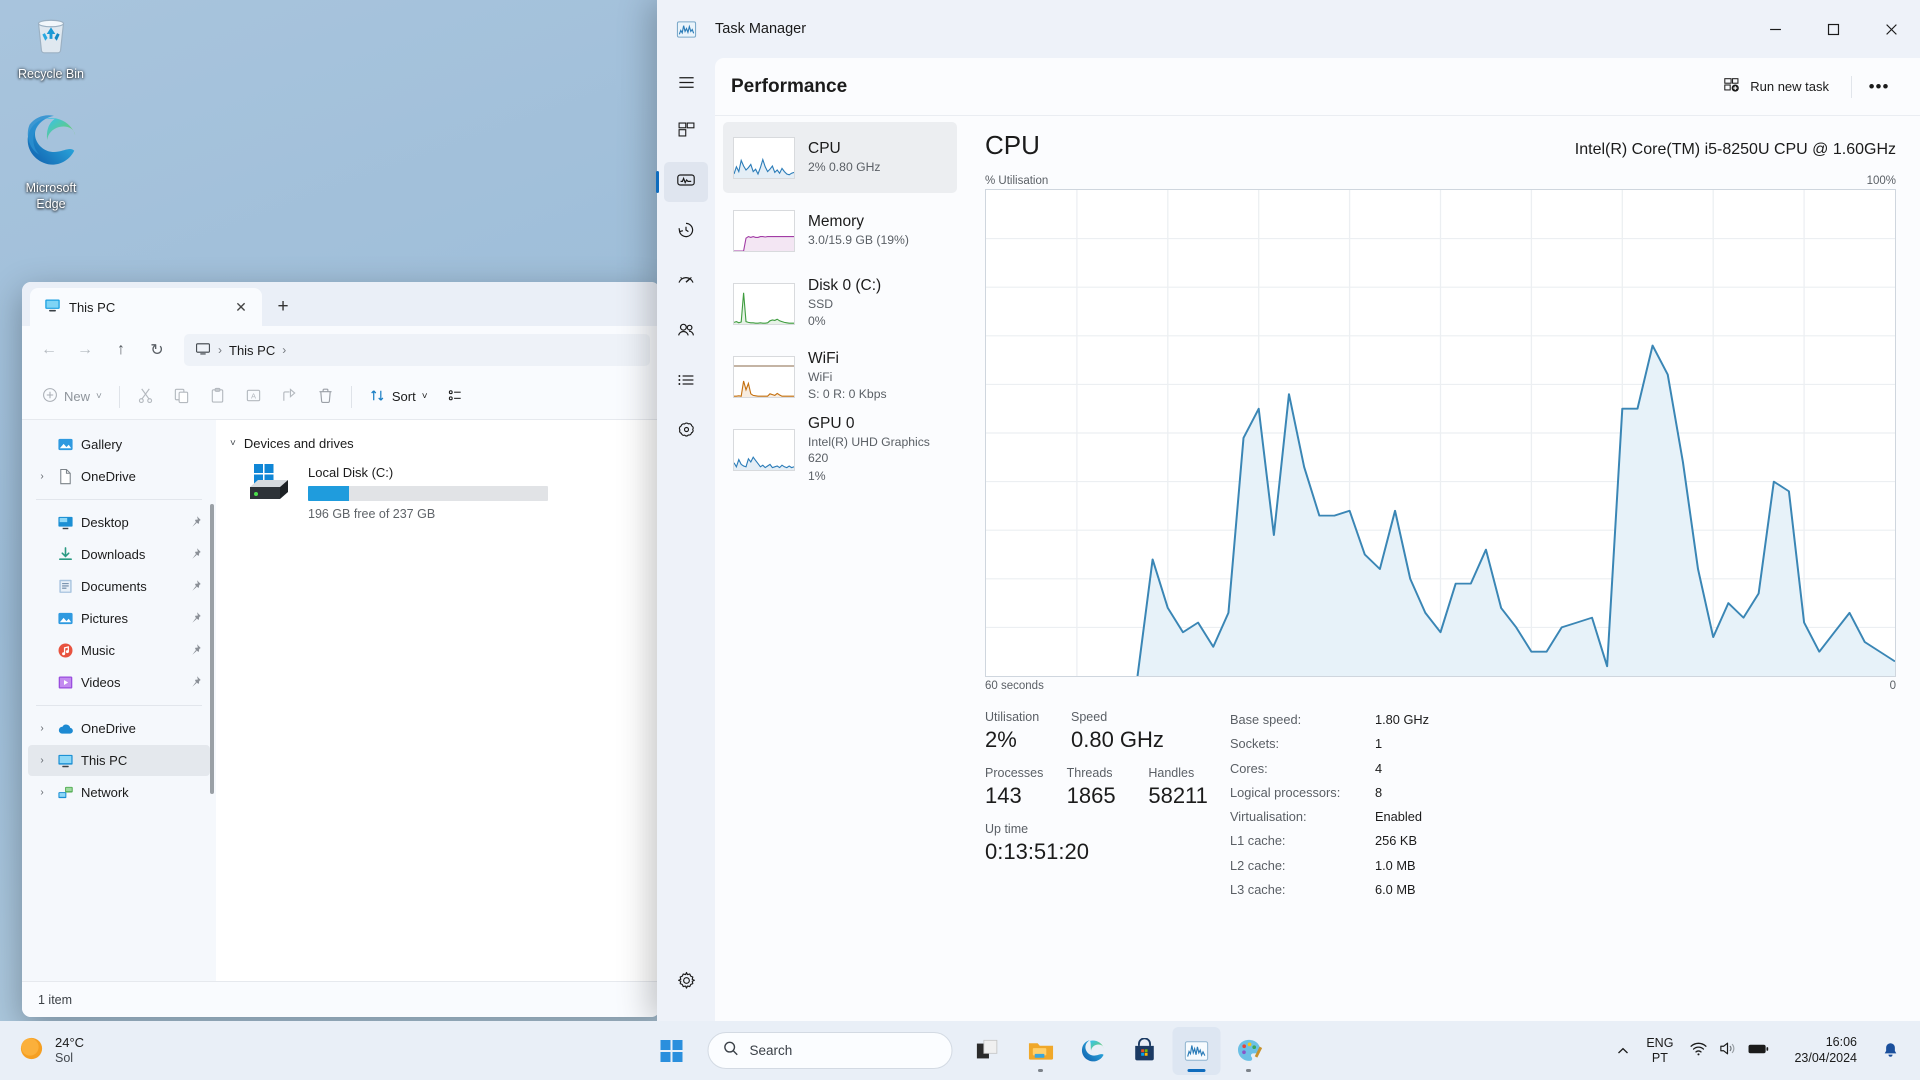  What do you see at coordinates (672, 1051) in the screenshot?
I see `start-button` at bounding box center [672, 1051].